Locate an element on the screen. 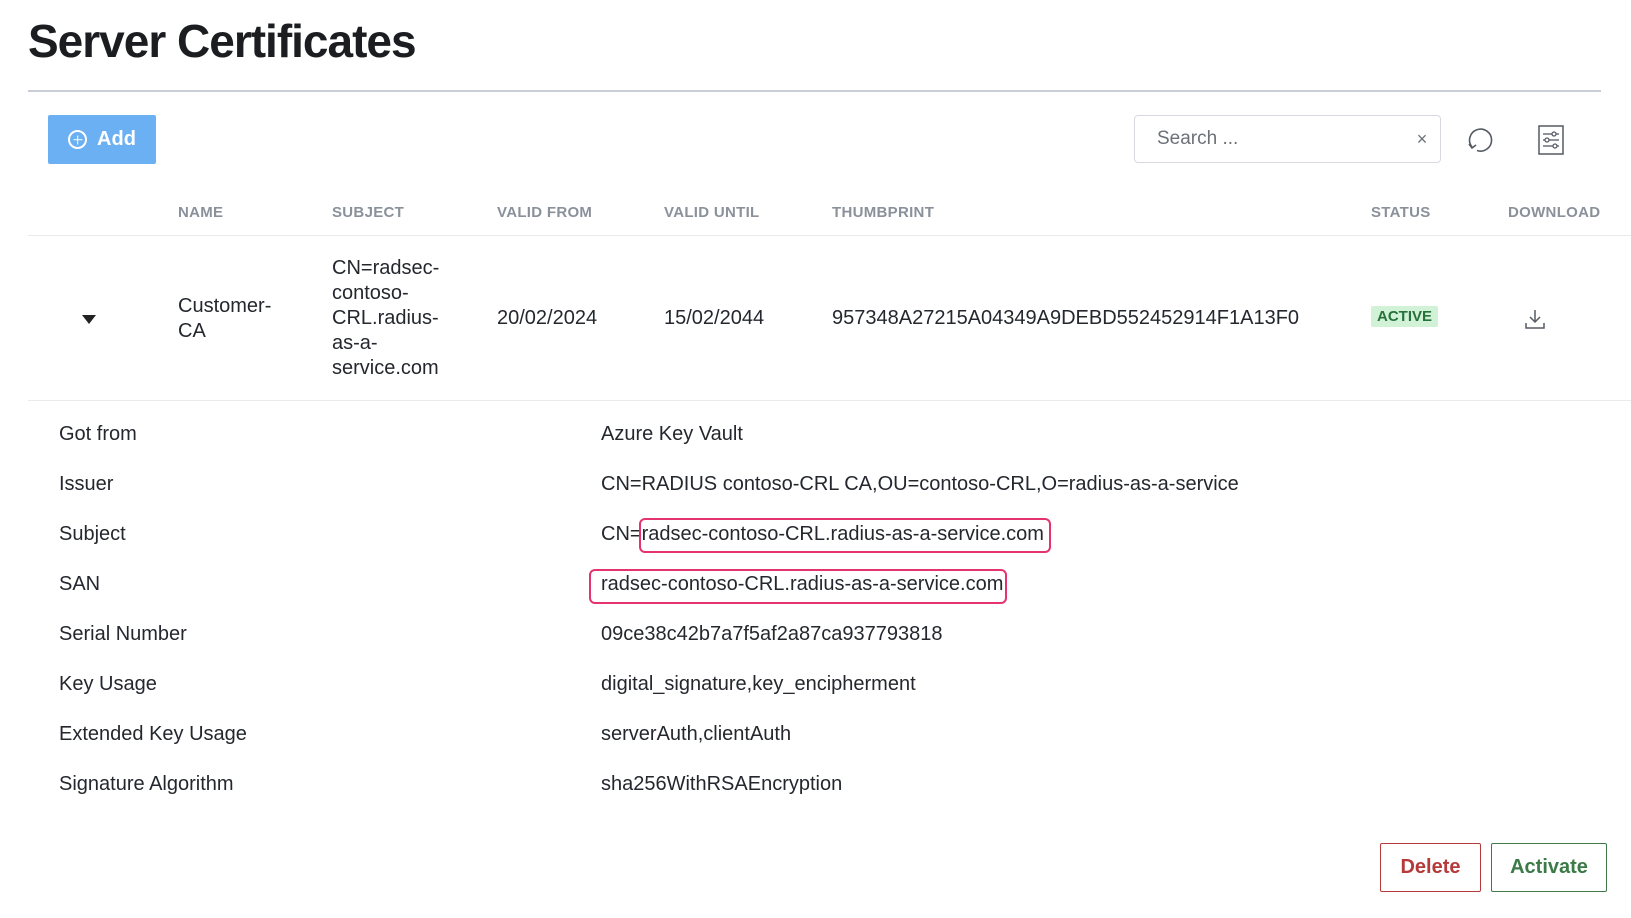  activate-button: Activate is located at coordinates (1549, 867).